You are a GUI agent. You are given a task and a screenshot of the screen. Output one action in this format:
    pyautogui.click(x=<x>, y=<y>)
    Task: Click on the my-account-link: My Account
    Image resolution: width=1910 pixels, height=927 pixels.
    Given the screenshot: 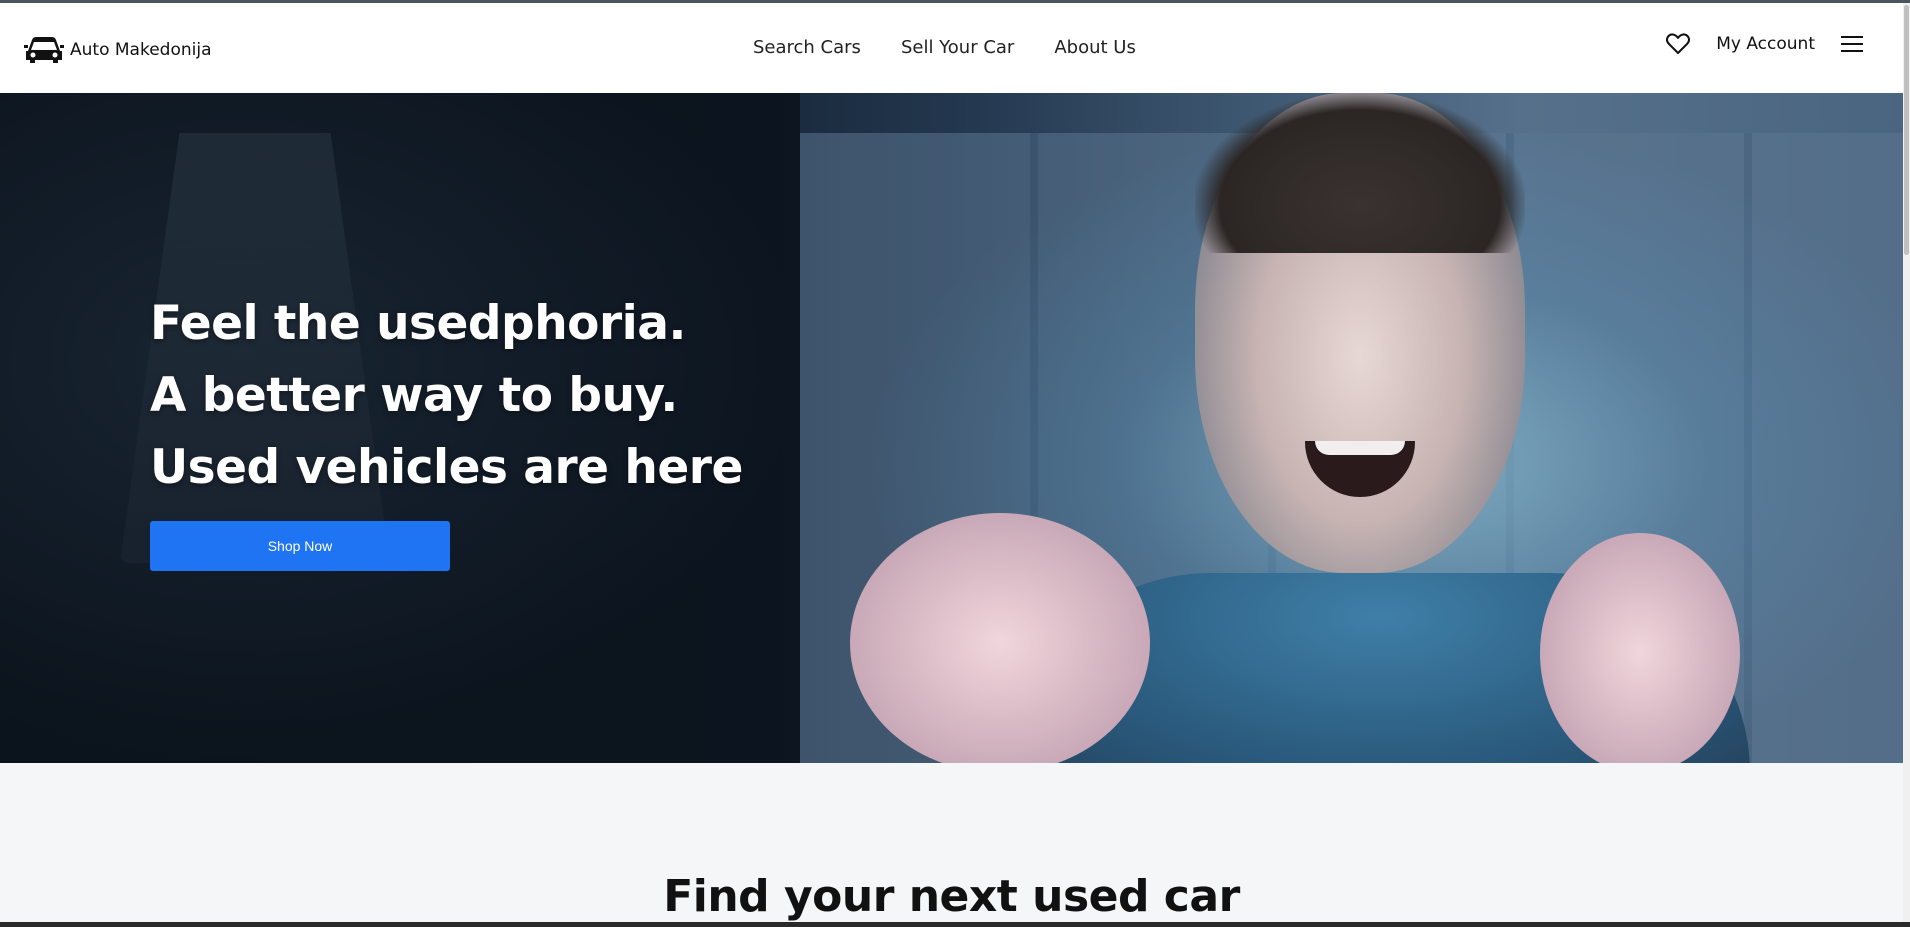 What is the action you would take?
    pyautogui.click(x=1765, y=44)
    